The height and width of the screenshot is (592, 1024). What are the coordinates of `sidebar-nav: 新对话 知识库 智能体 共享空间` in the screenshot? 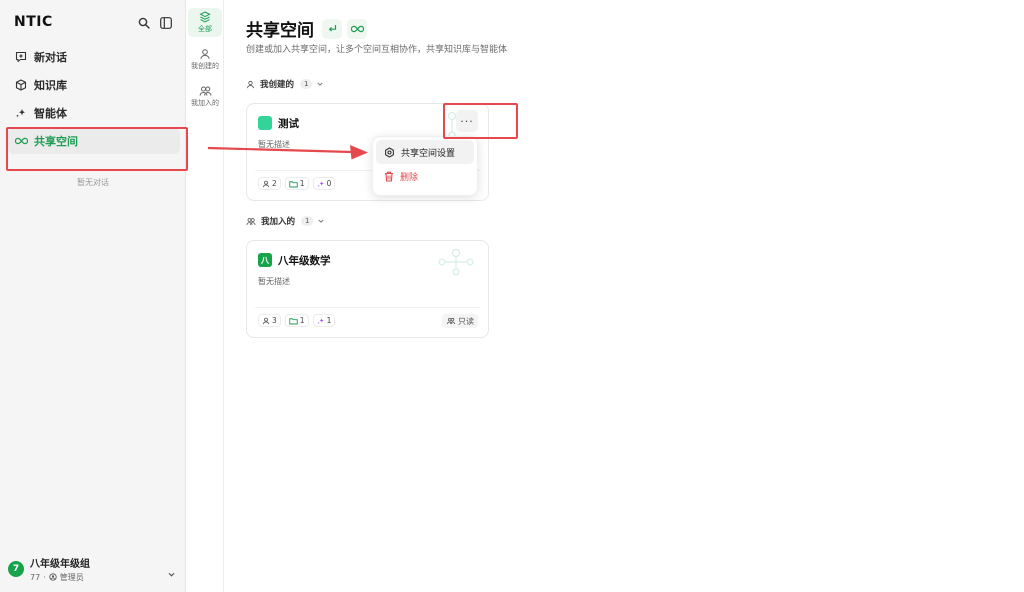 It's located at (94, 100).